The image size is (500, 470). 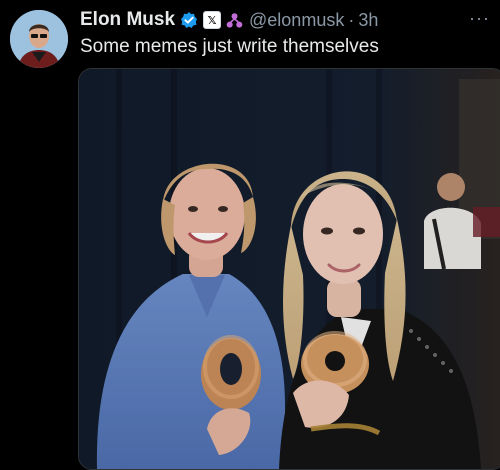 I want to click on x-logo-icon: 𝕏, so click(x=212, y=20).